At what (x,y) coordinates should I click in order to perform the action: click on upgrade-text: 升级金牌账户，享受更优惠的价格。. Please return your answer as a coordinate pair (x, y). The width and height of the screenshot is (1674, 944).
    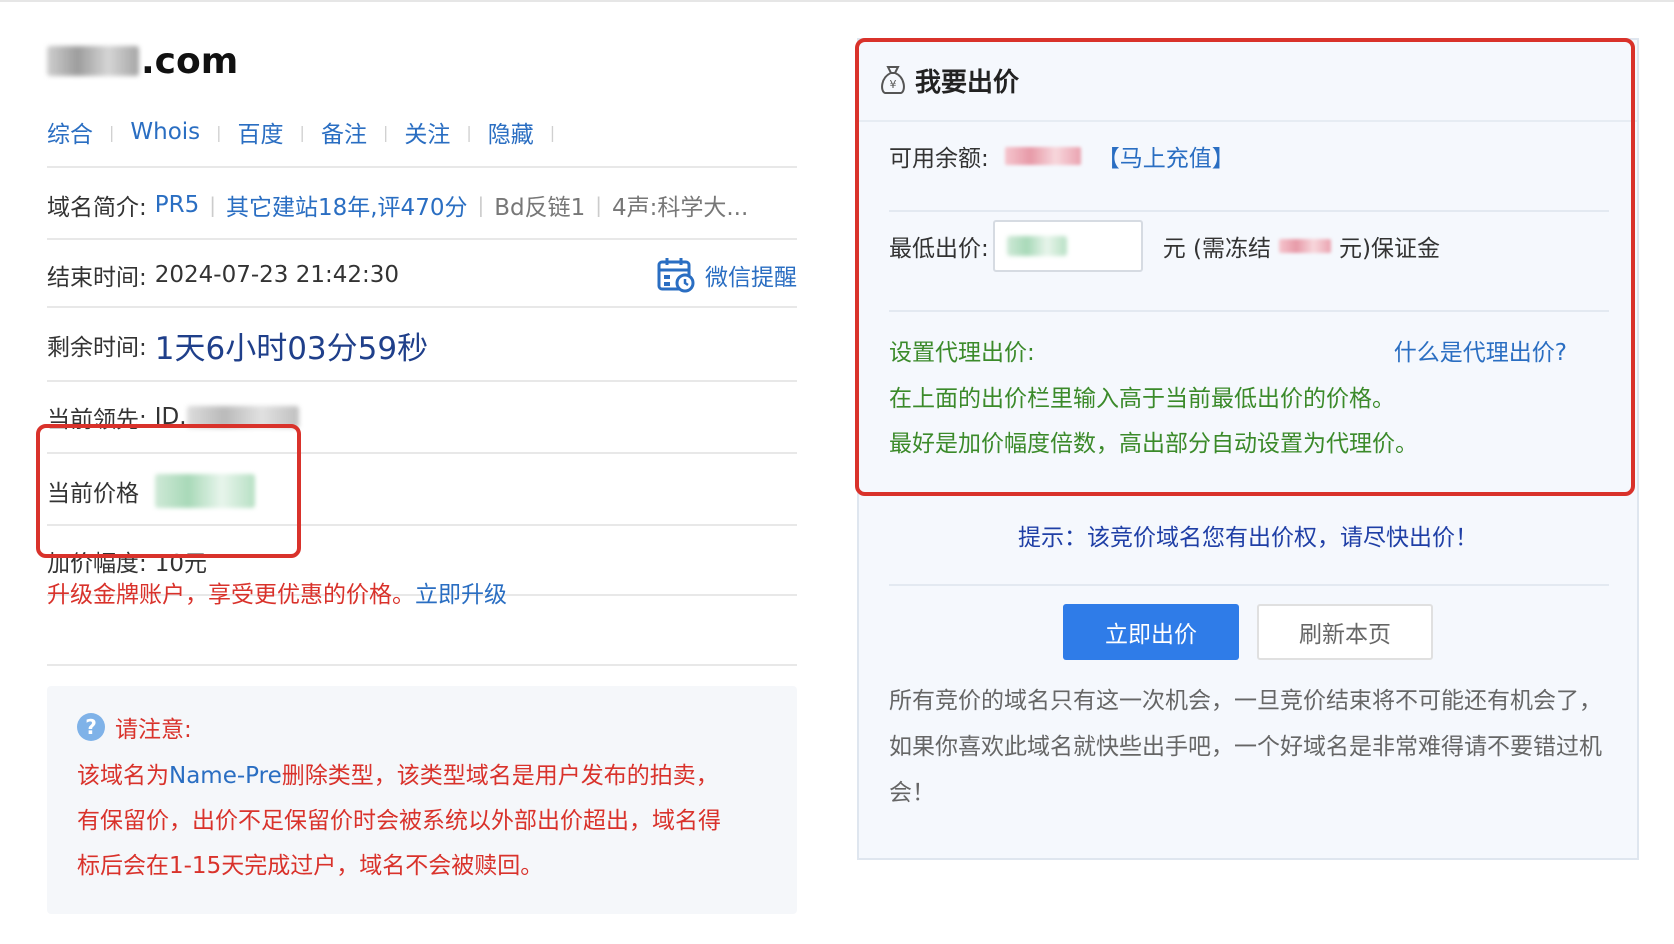
    Looking at the image, I should click on (231, 595).